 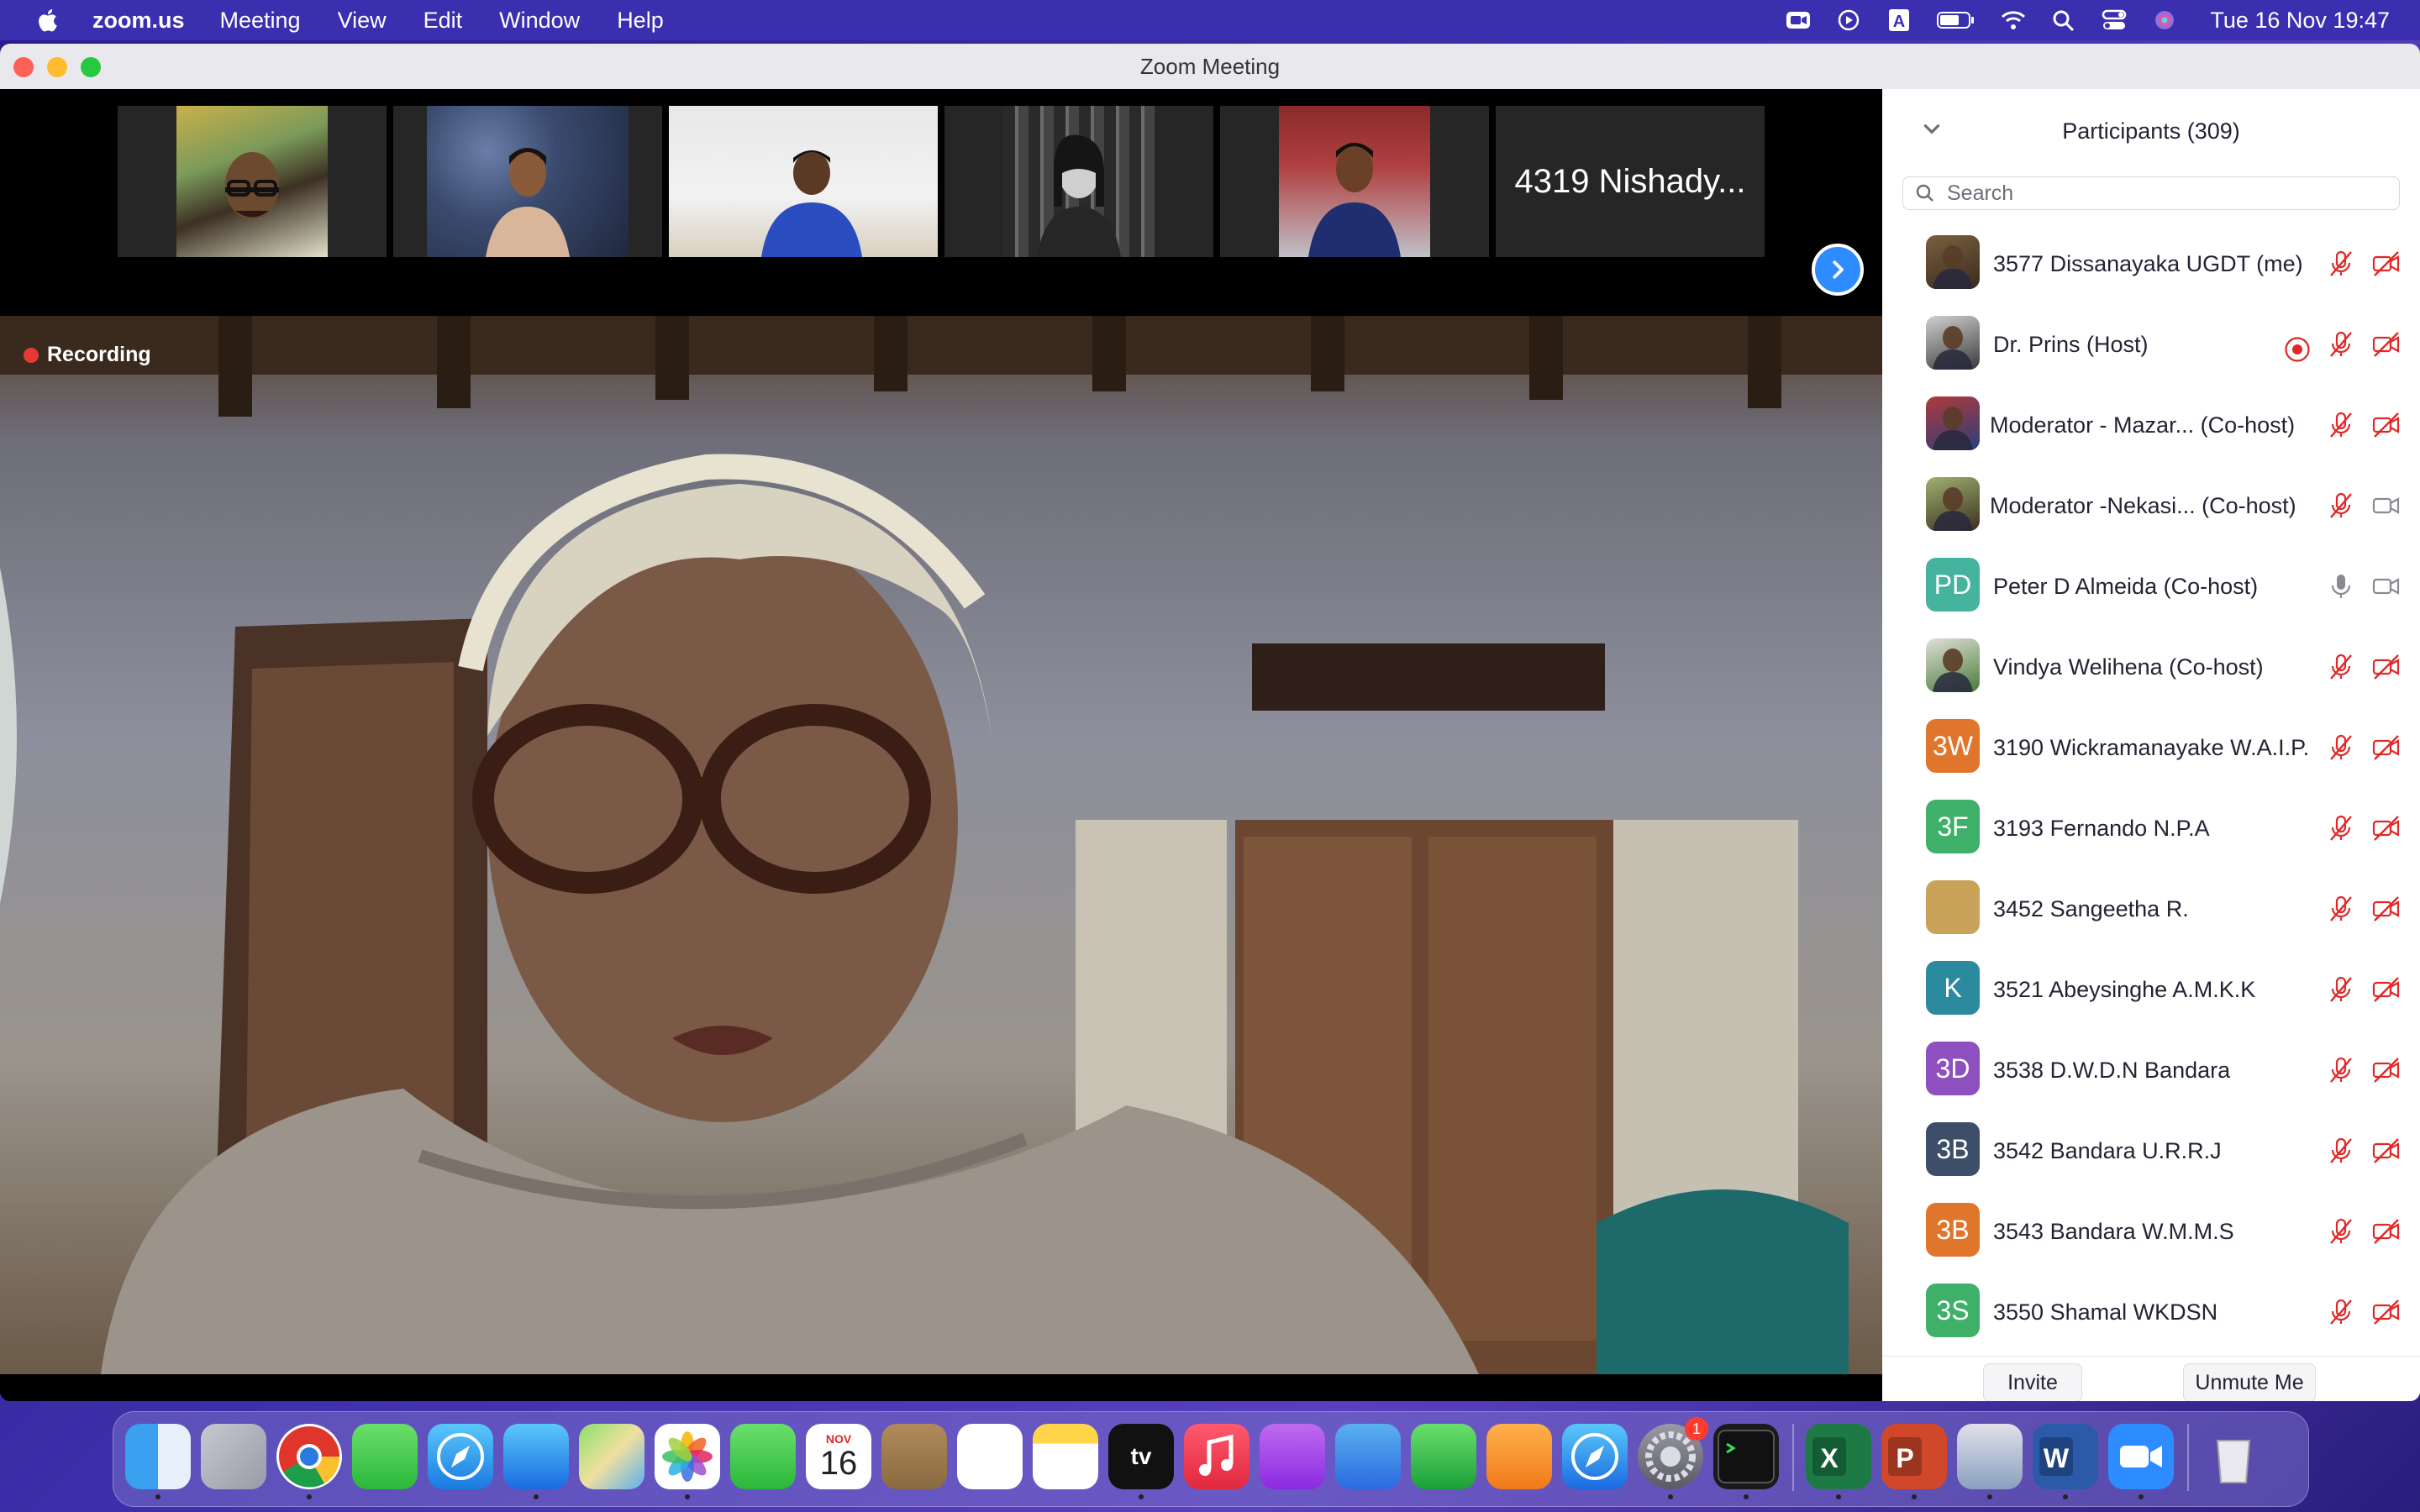 I want to click on word-icon: W, so click(x=2065, y=1456).